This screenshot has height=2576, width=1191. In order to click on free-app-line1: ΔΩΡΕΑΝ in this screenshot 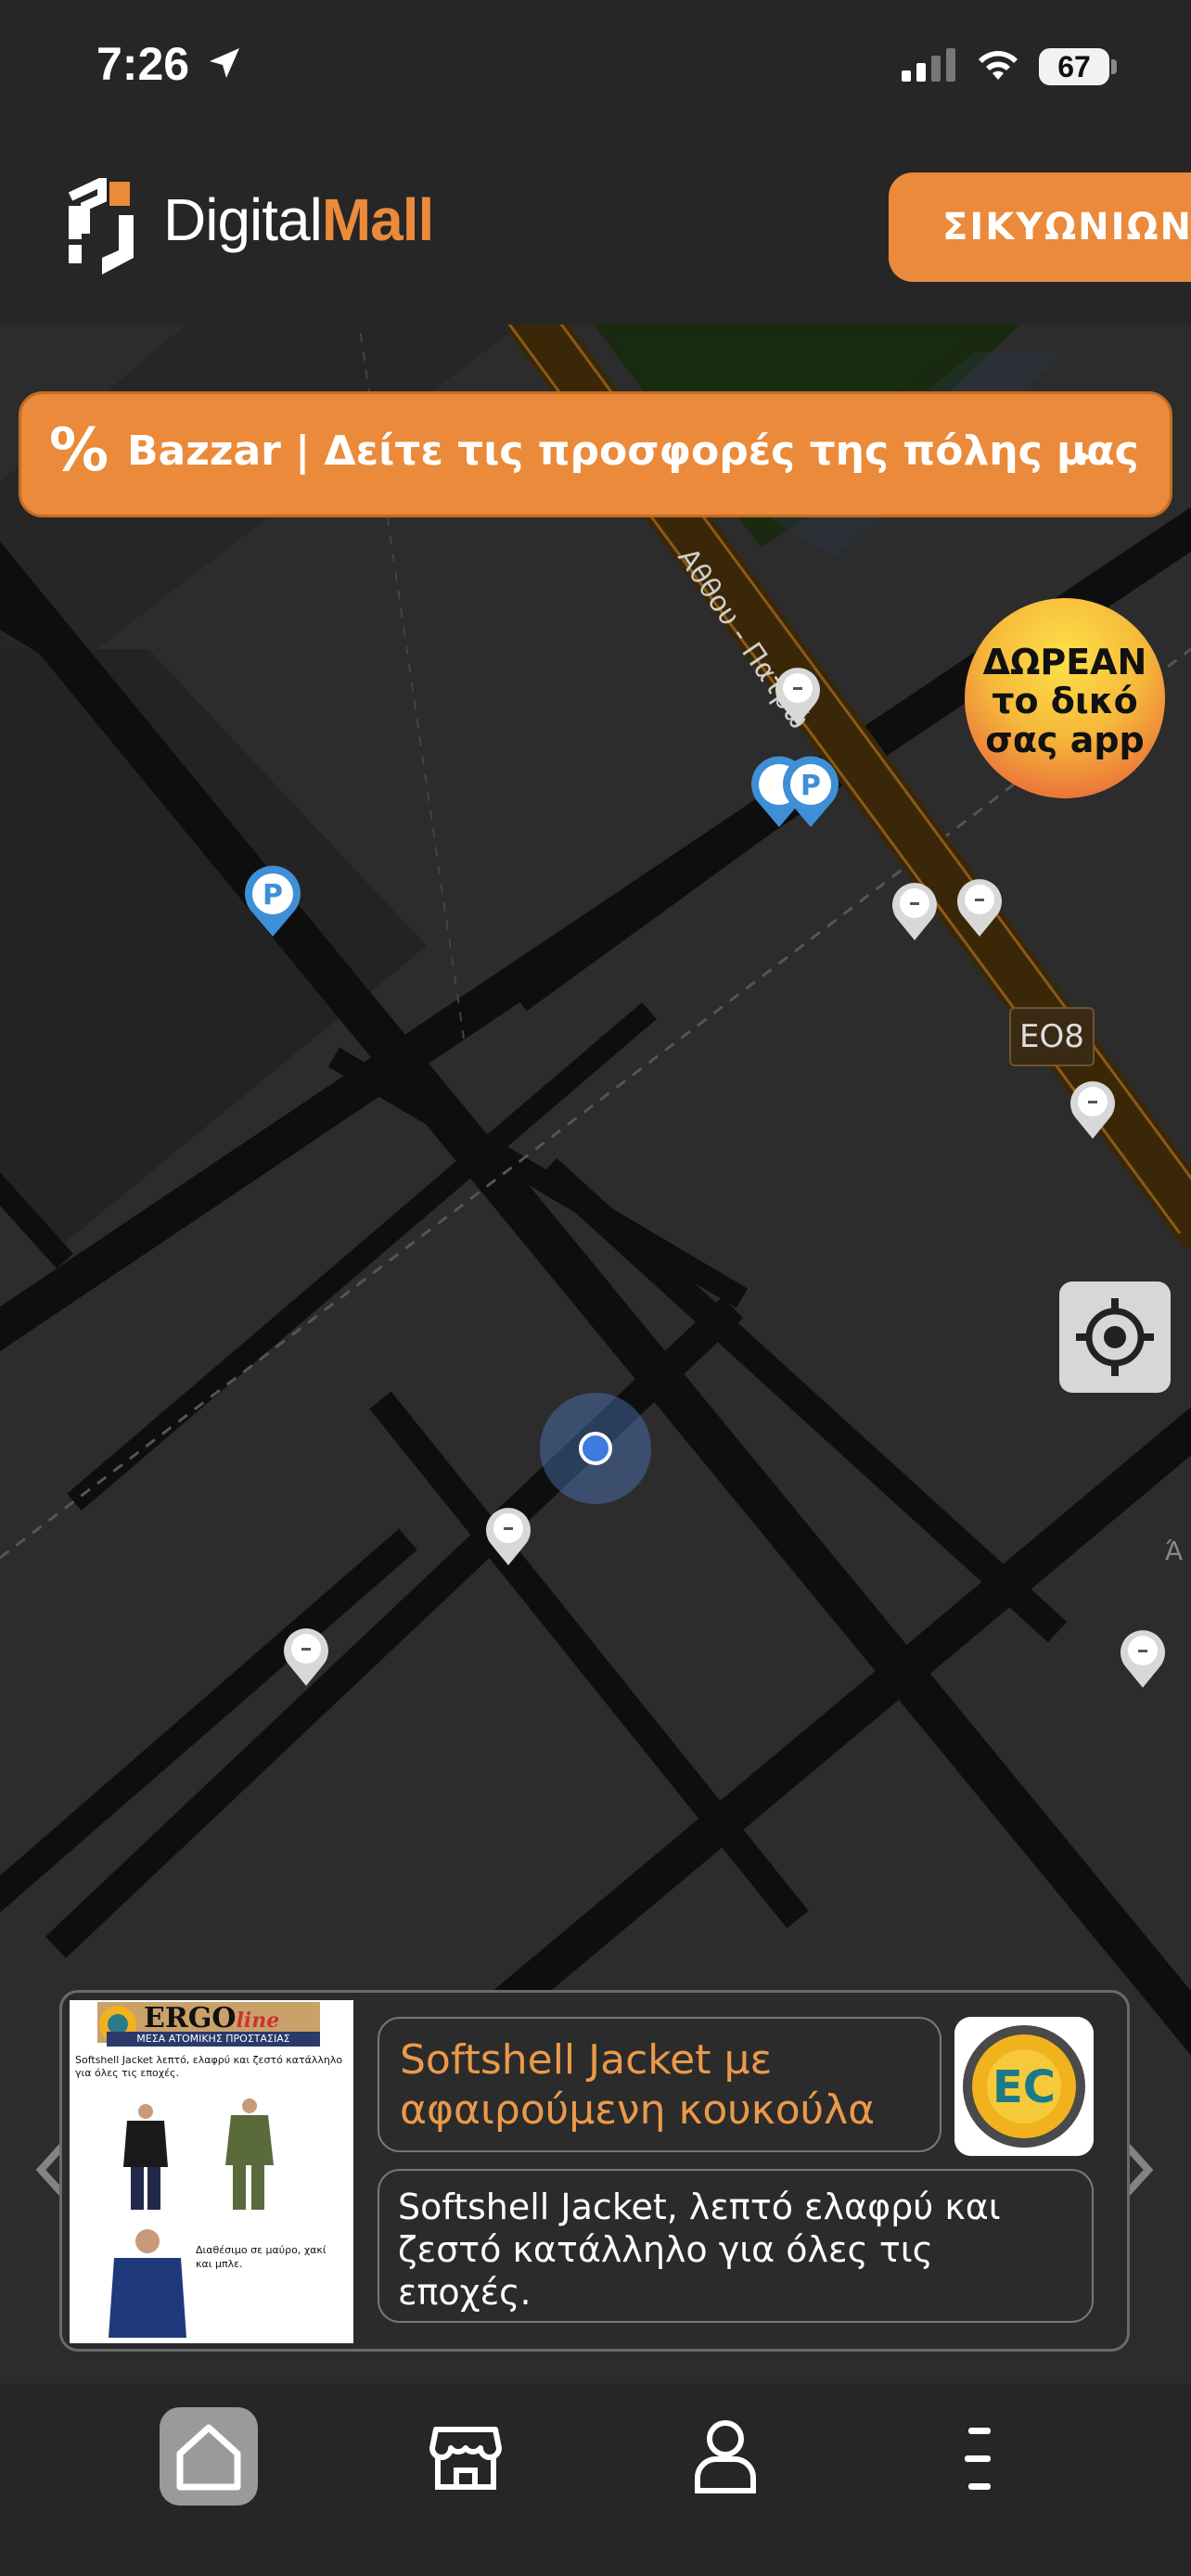, I will do `click(1064, 662)`.